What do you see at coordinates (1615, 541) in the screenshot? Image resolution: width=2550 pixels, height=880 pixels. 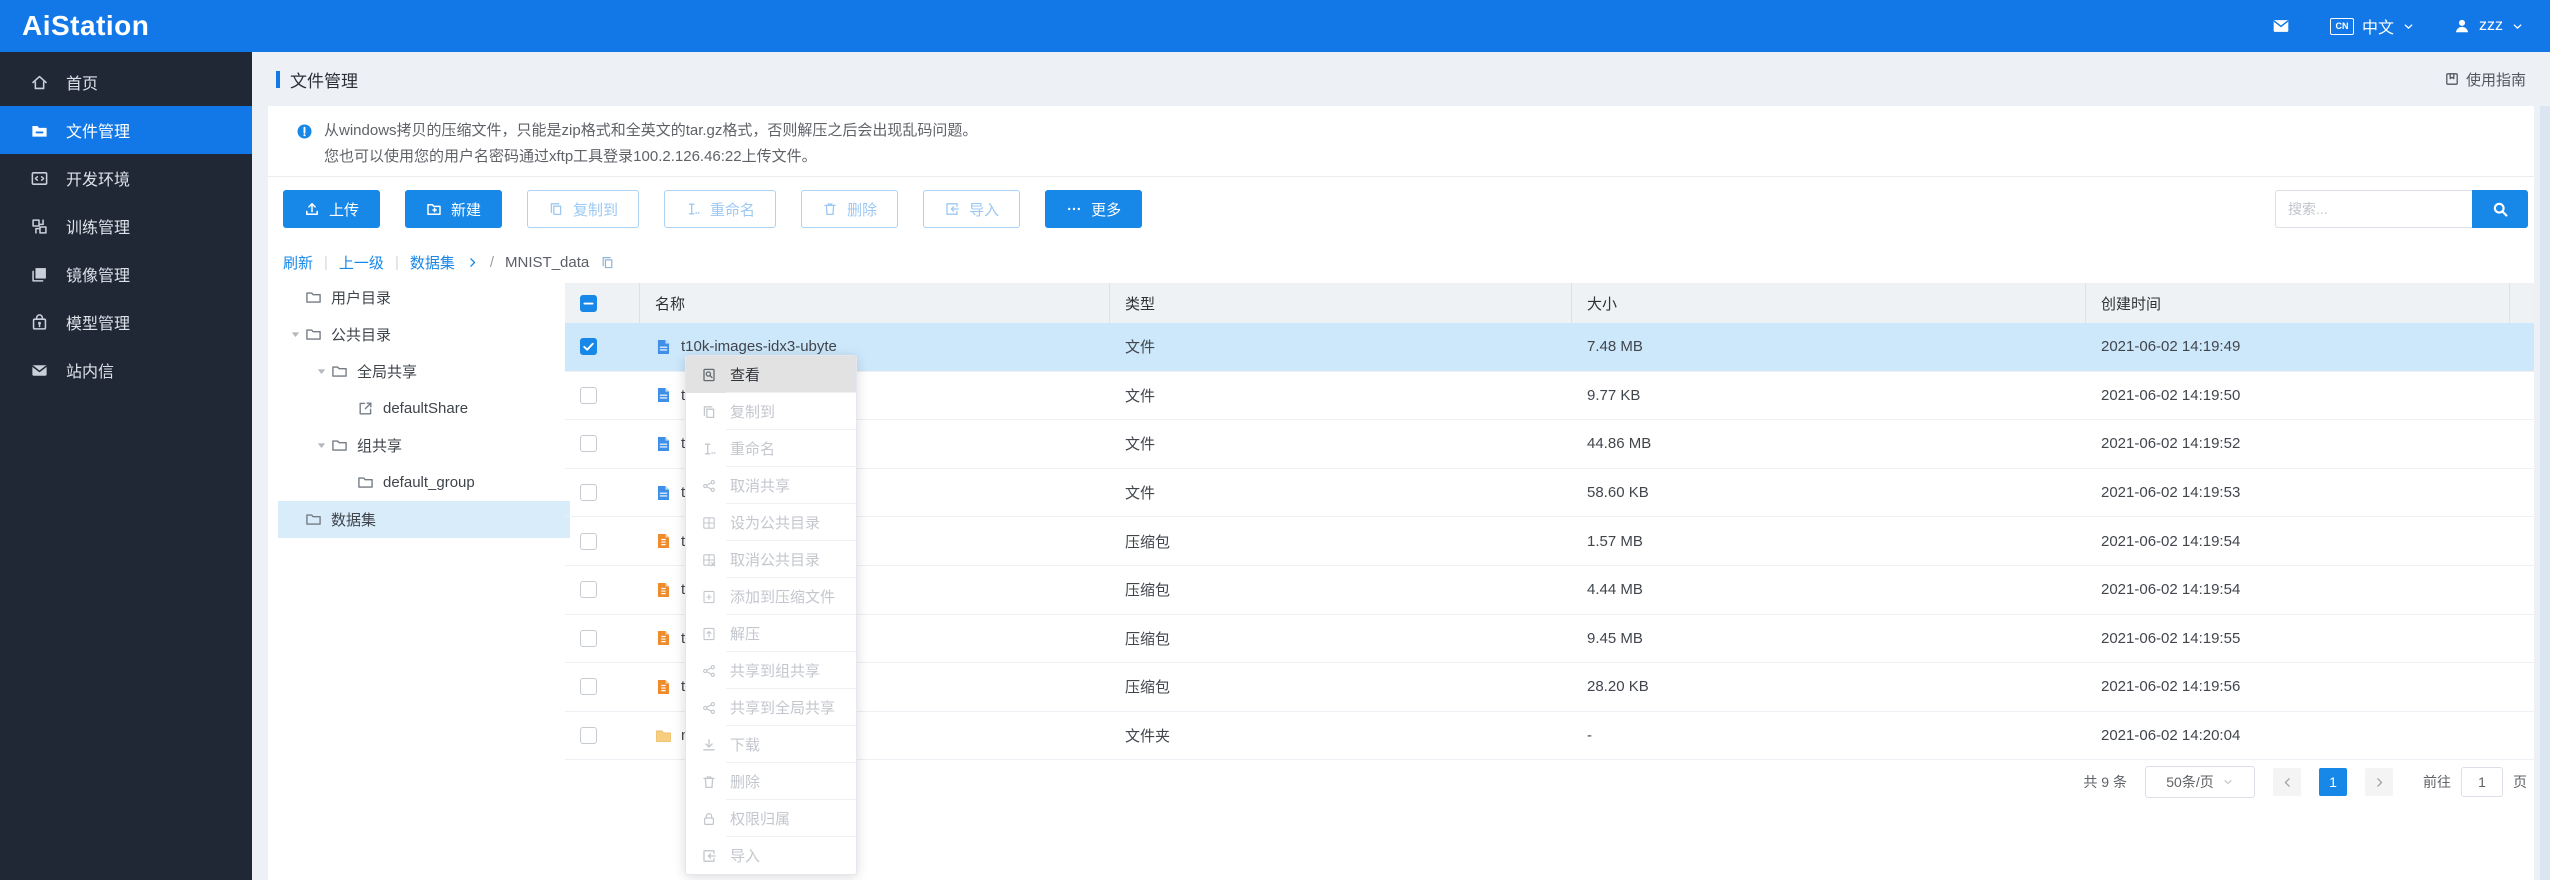 I see `cell-size: 1.57 MB` at bounding box center [1615, 541].